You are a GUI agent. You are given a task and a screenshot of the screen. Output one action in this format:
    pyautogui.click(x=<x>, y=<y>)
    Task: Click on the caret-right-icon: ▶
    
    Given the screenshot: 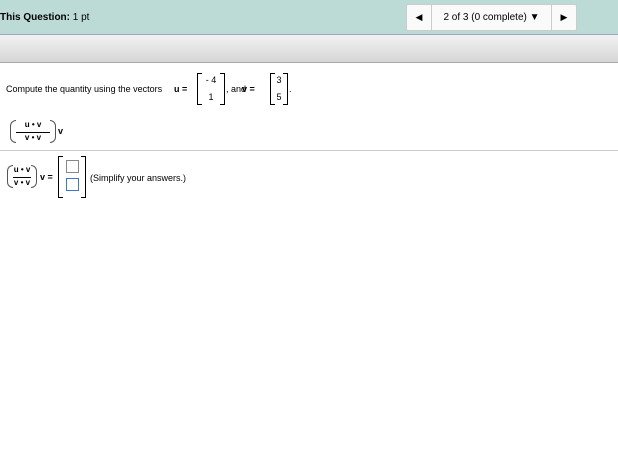 What is the action you would take?
    pyautogui.click(x=564, y=17)
    